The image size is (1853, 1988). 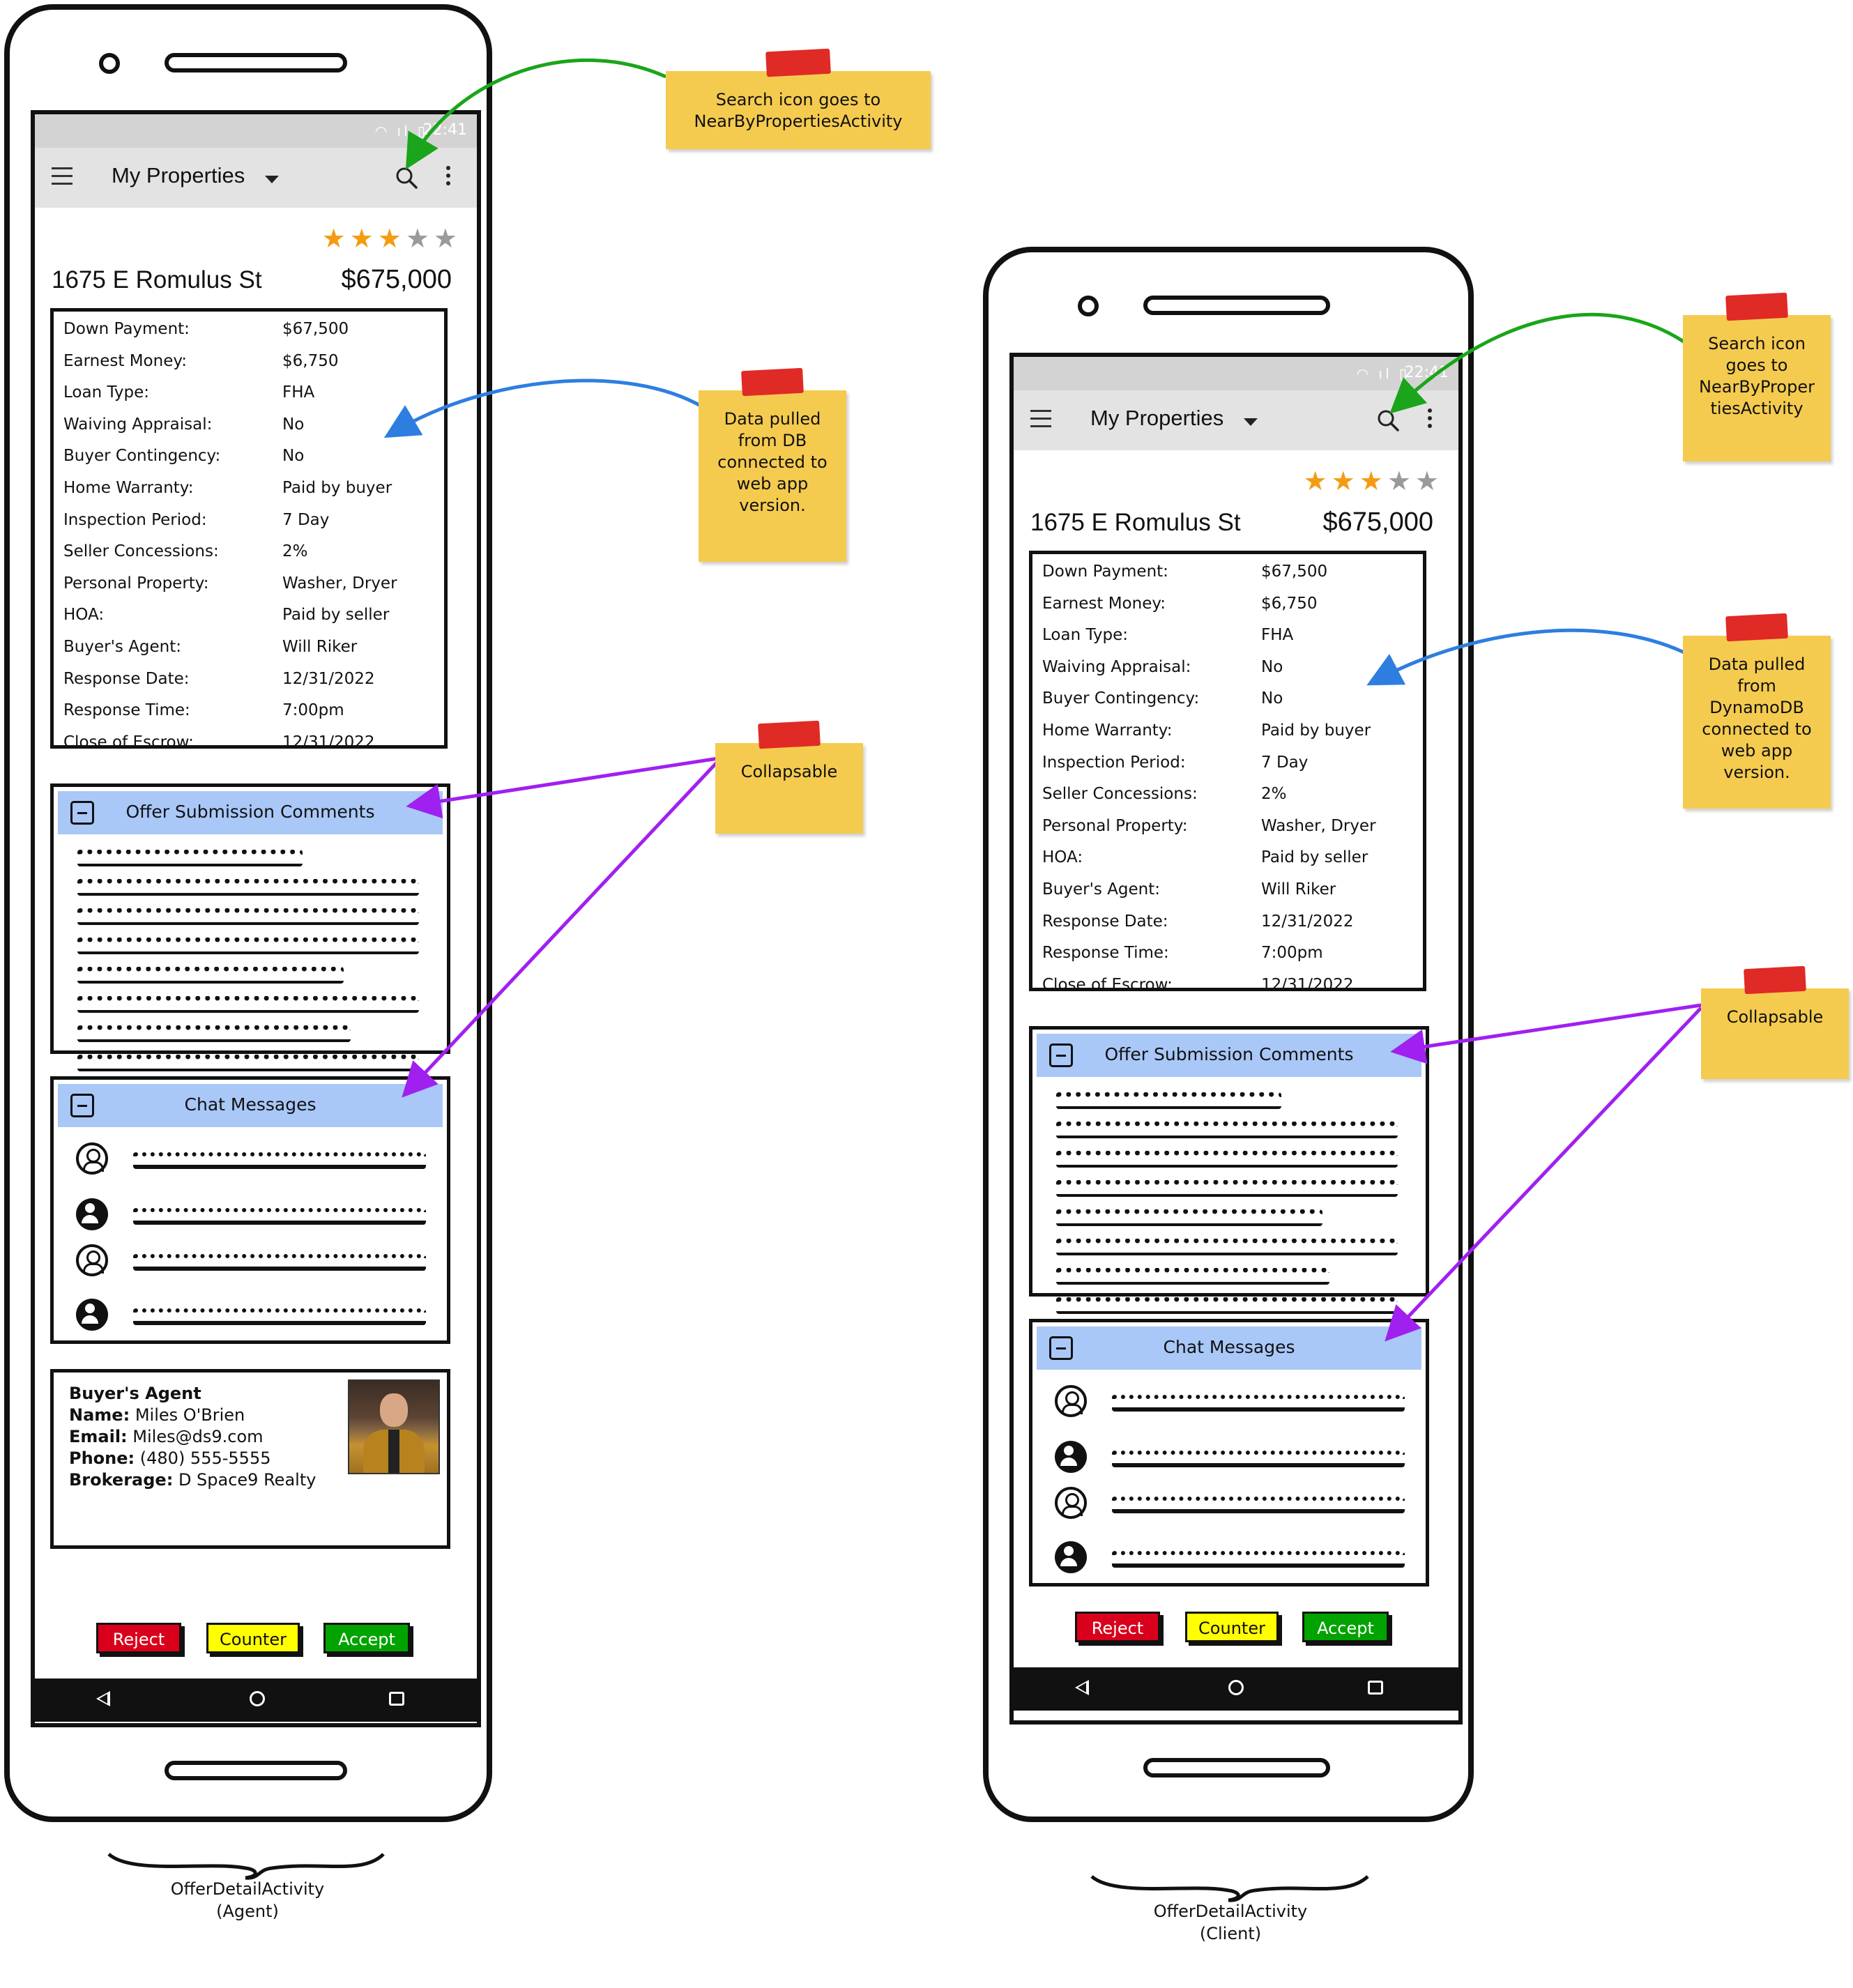 What do you see at coordinates (1527, 657) in the screenshot?
I see `arrow-data-right` at bounding box center [1527, 657].